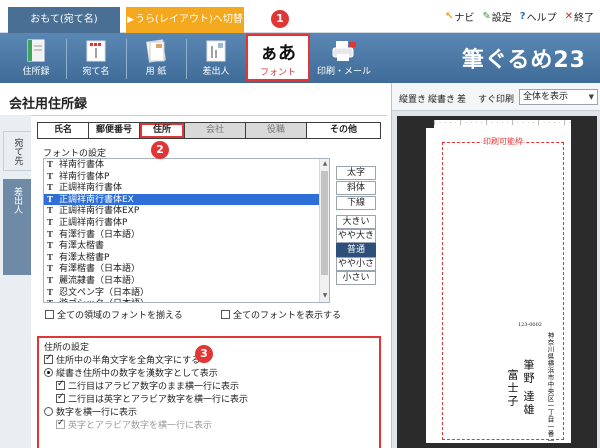 The height and width of the screenshot is (448, 600). What do you see at coordinates (550, 388) in the screenshot?
I see `preview-address: 神奈川県横浜市中央区一丁目一番一` at bounding box center [550, 388].